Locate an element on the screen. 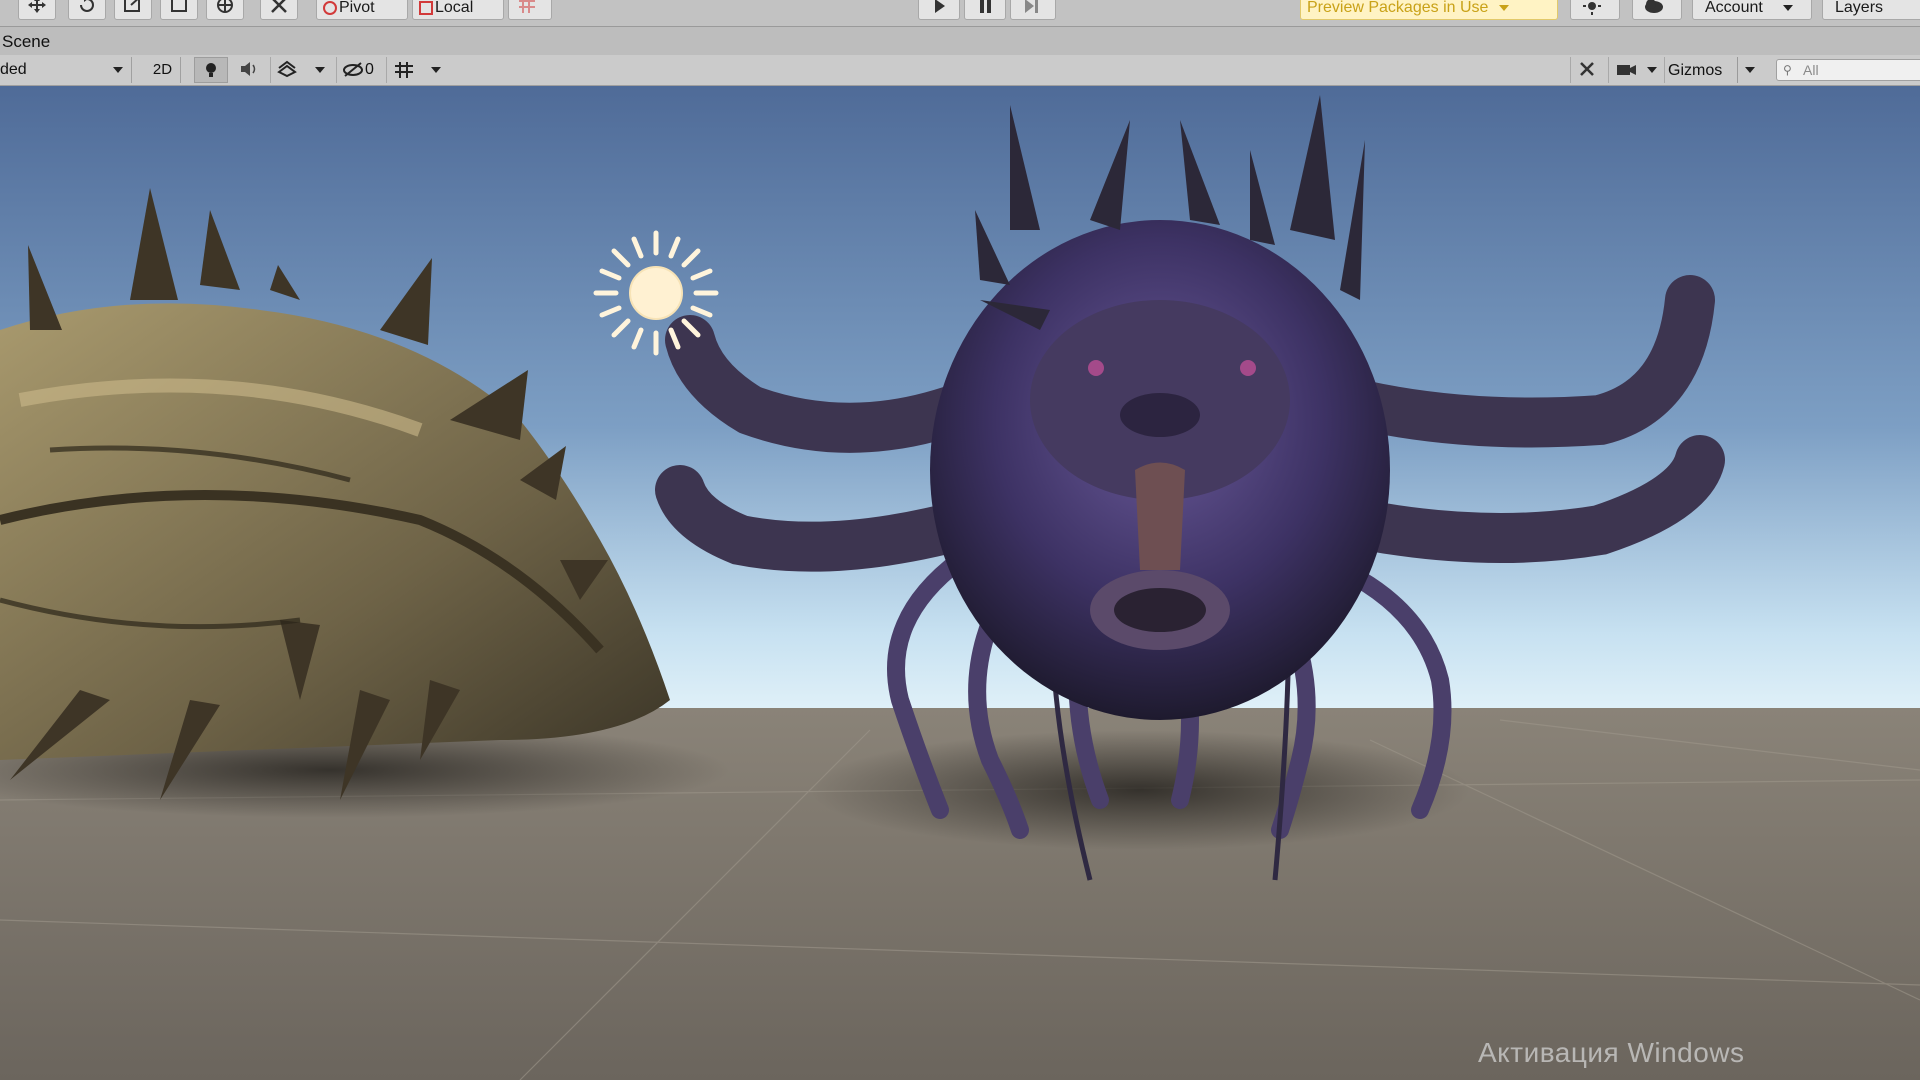 Image resolution: width=1920 pixels, height=1080 pixels. grid-snap-button is located at coordinates (530, 10).